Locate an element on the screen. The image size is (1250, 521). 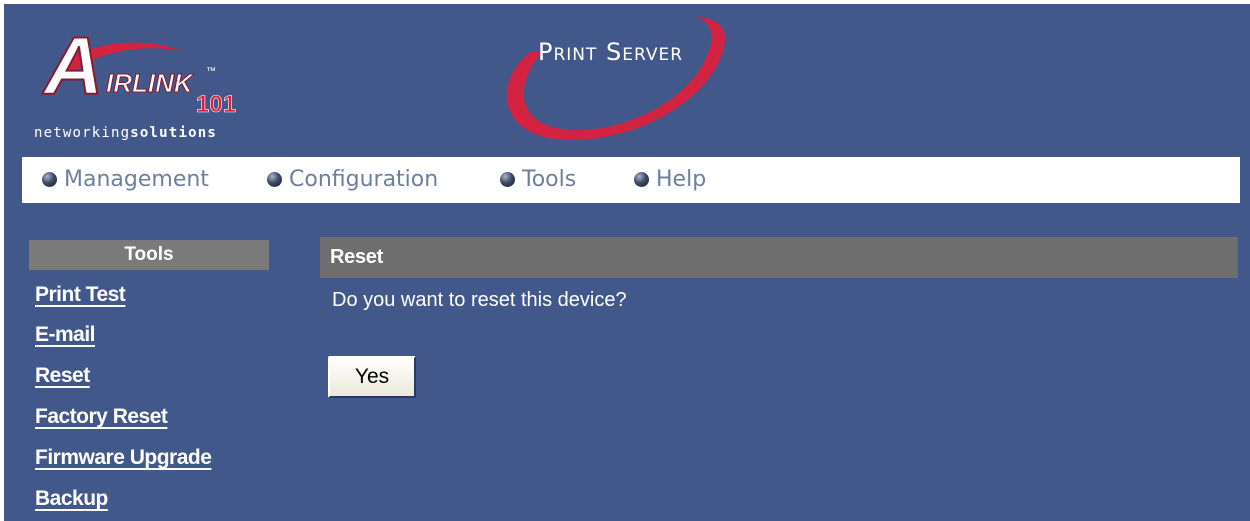
airlink-logo: A IRLINK ™ 101 networkingsolutions is located at coordinates (164, 82).